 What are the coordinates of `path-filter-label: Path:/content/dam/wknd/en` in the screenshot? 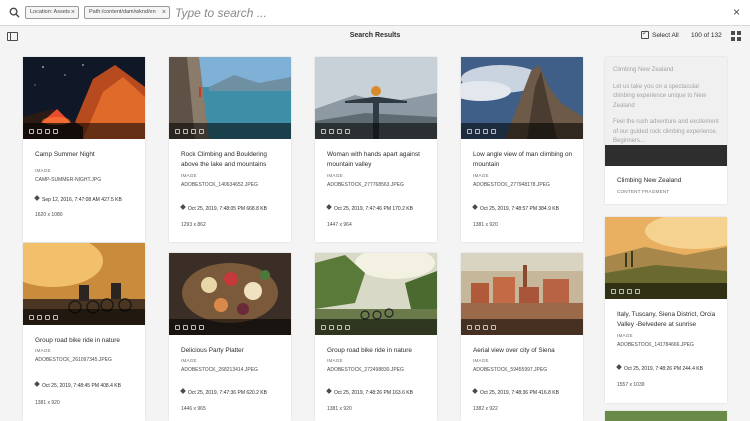 It's located at (122, 12).